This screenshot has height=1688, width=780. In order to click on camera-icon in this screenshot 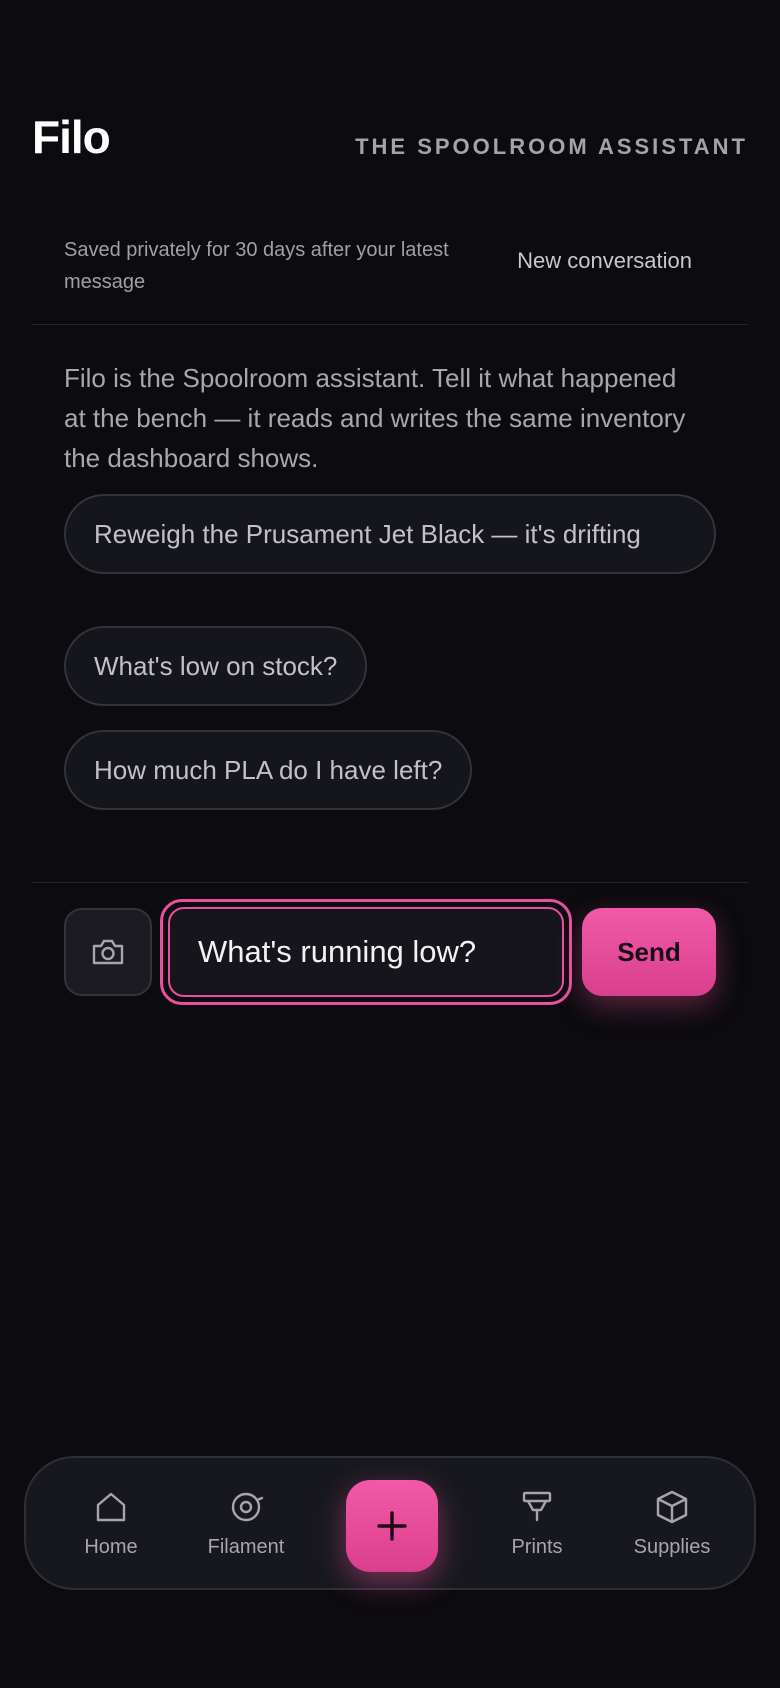, I will do `click(108, 952)`.